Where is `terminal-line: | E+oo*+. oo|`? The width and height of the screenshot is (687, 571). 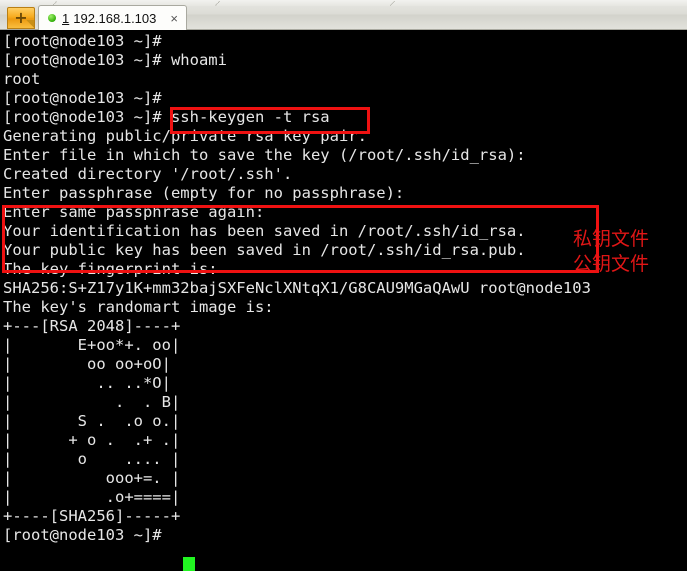
terminal-line: | E+oo*+. oo| is located at coordinates (92, 345).